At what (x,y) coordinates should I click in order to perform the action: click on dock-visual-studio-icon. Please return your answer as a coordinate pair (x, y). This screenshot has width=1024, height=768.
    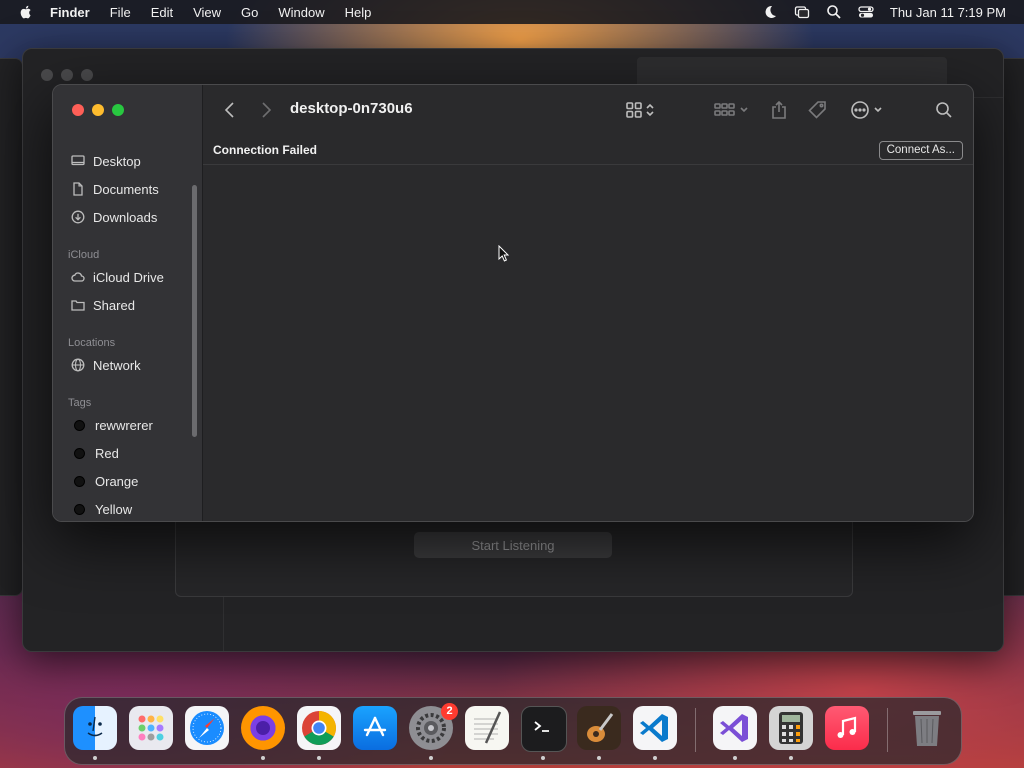
    Looking at the image, I should click on (735, 728).